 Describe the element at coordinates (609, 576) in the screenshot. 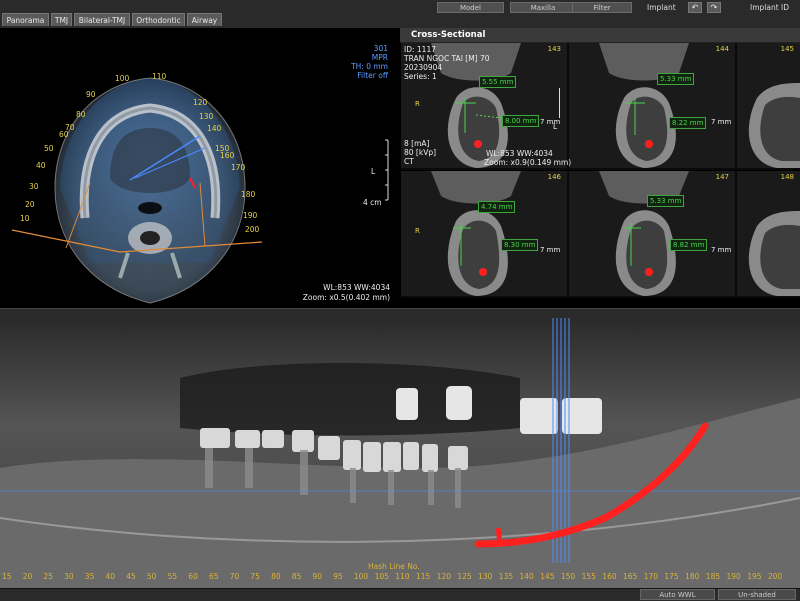

I see `ruler-tick: 160` at that location.